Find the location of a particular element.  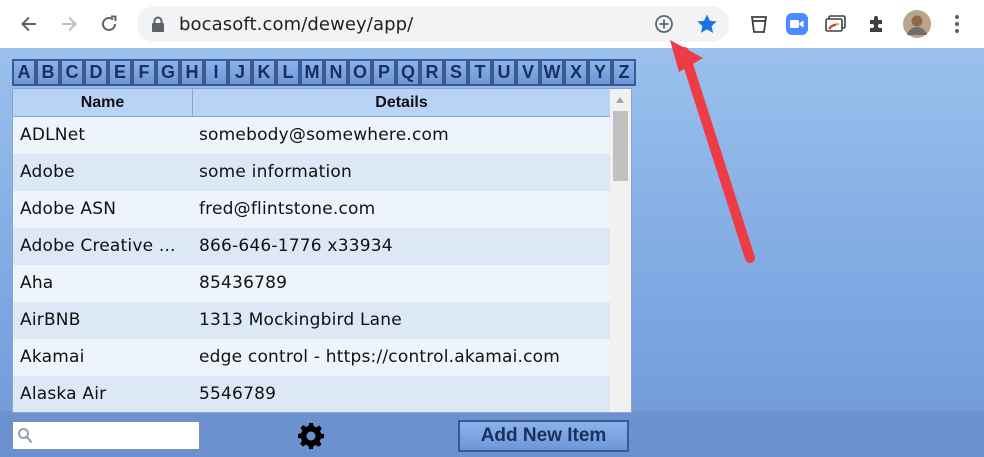

screen-share-icon is located at coordinates (835, 23).